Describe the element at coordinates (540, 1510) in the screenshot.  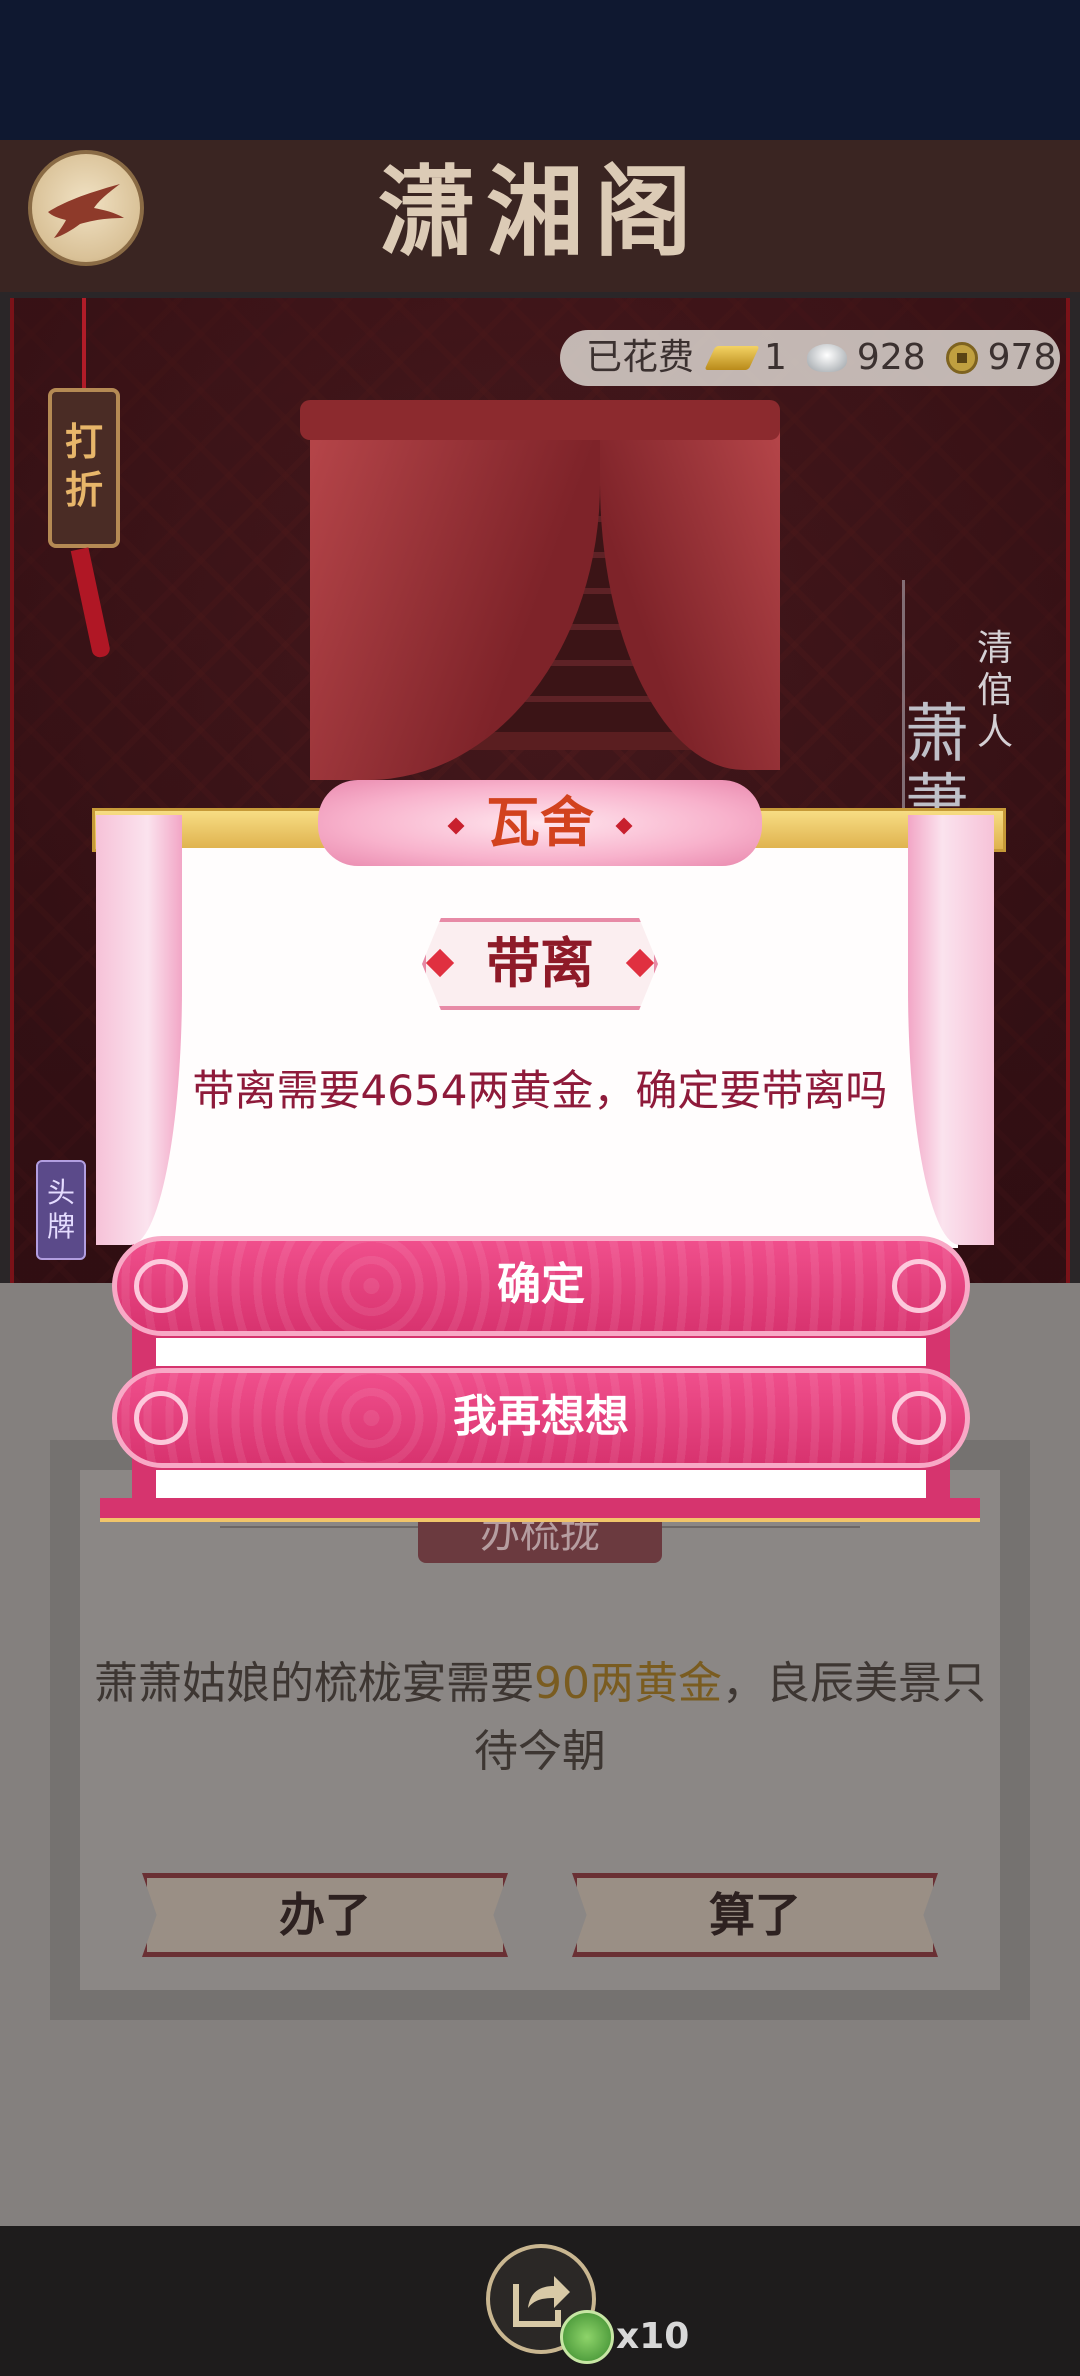
I see `modal-base` at that location.